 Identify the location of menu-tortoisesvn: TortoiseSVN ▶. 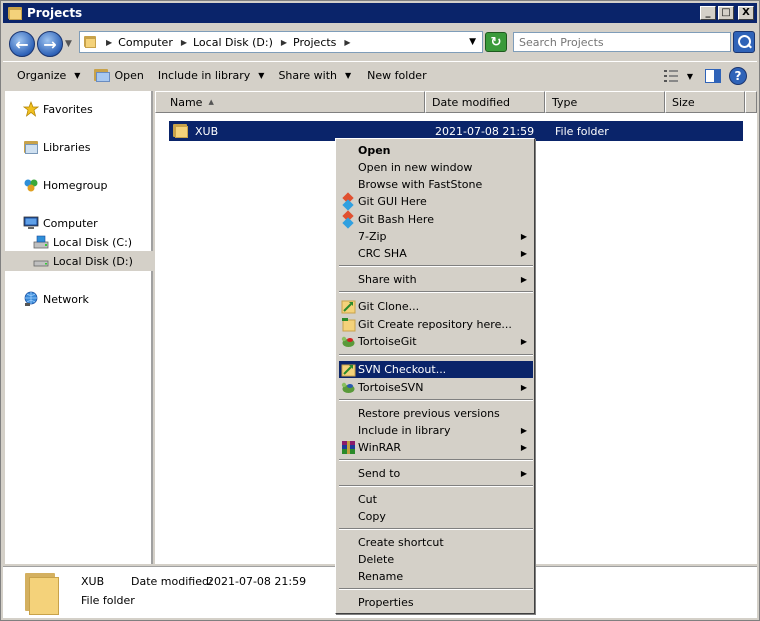
(436, 387).